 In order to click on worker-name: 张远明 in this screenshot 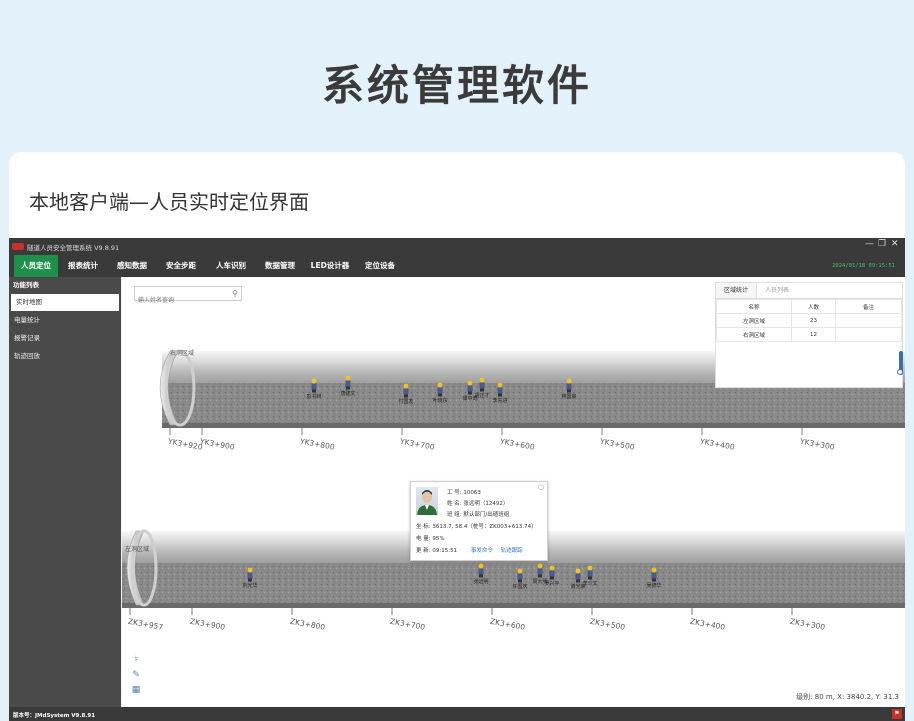, I will do `click(480, 581)`.